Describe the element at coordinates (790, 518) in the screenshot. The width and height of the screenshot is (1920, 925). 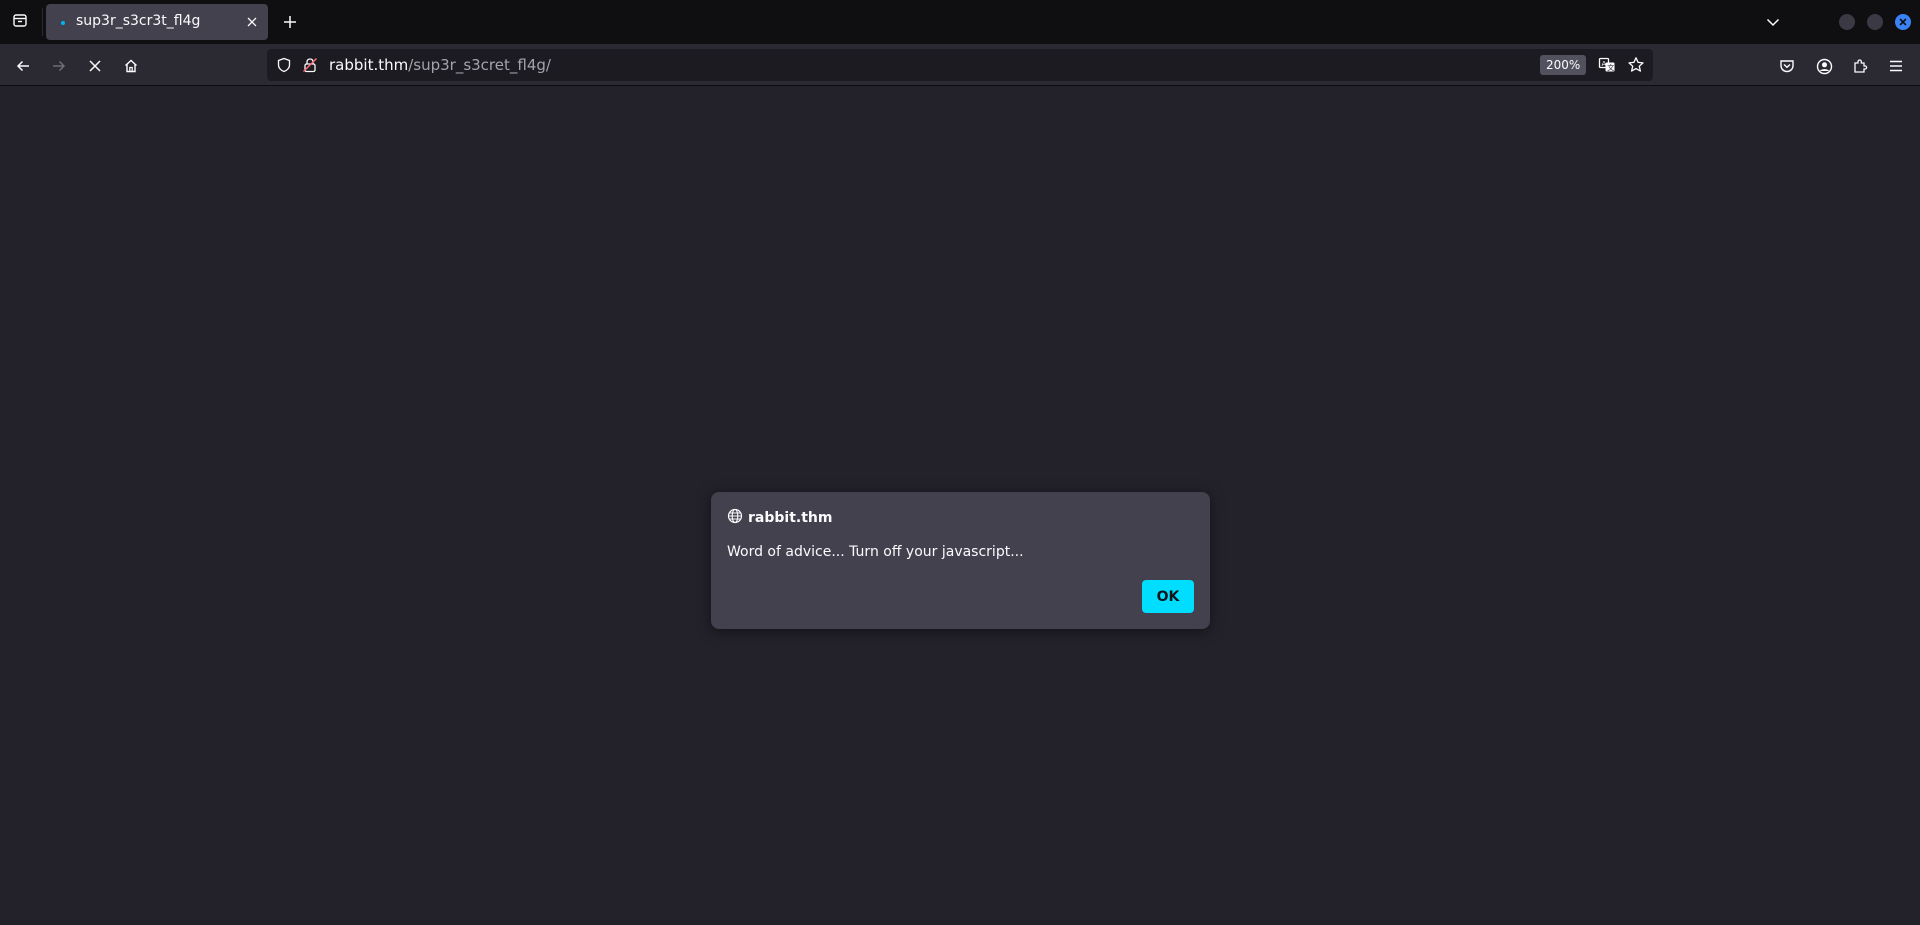
I see `dialog-origin: rabbit.thm` at that location.